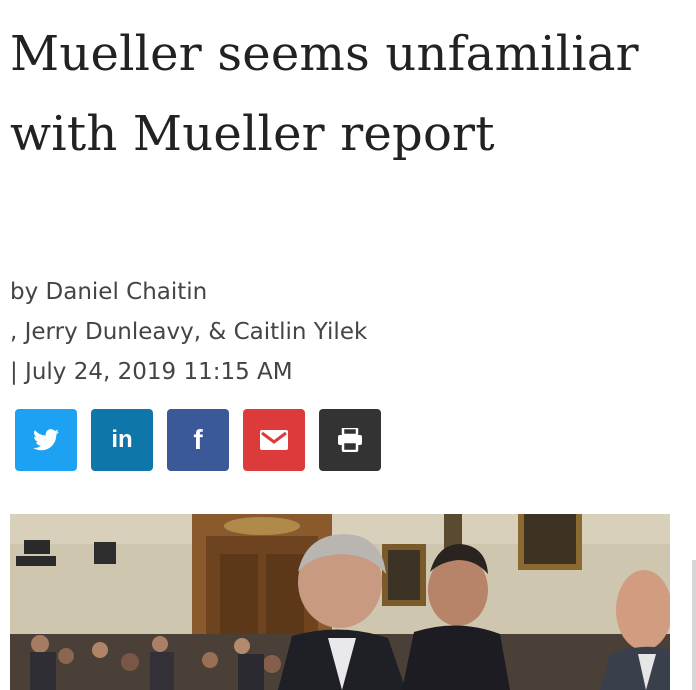  What do you see at coordinates (694, 625) in the screenshot?
I see `scrollbar` at bounding box center [694, 625].